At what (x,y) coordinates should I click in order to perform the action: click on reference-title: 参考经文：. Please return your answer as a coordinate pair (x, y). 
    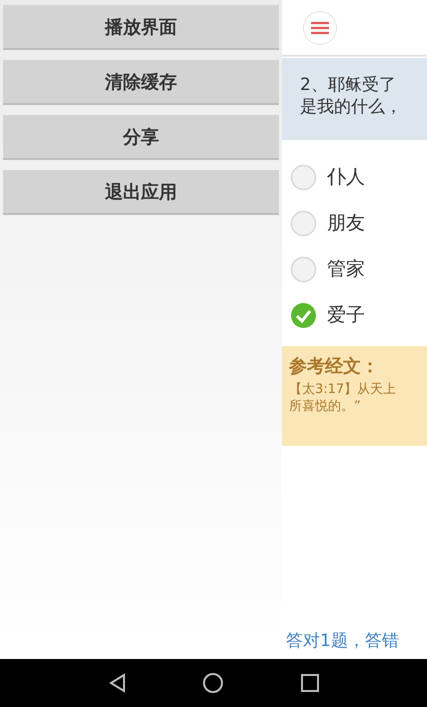
    Looking at the image, I should click on (334, 366).